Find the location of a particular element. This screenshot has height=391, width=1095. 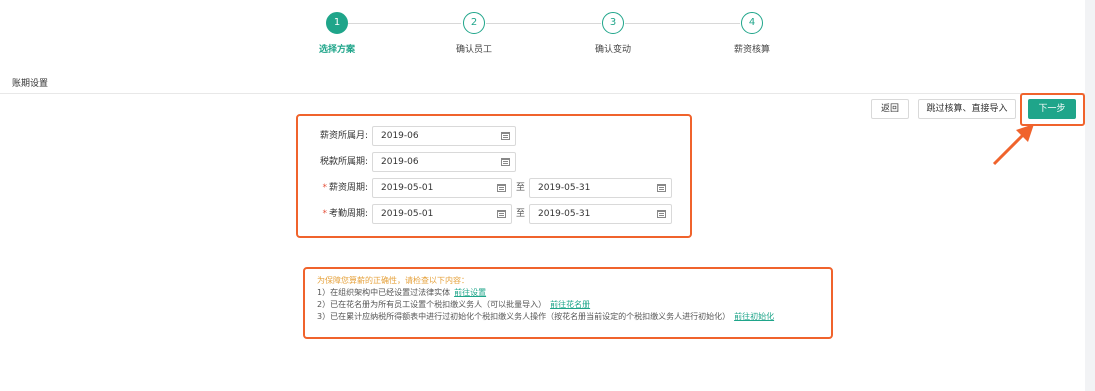

go-to-roster-link: 前往花名册 is located at coordinates (570, 304).